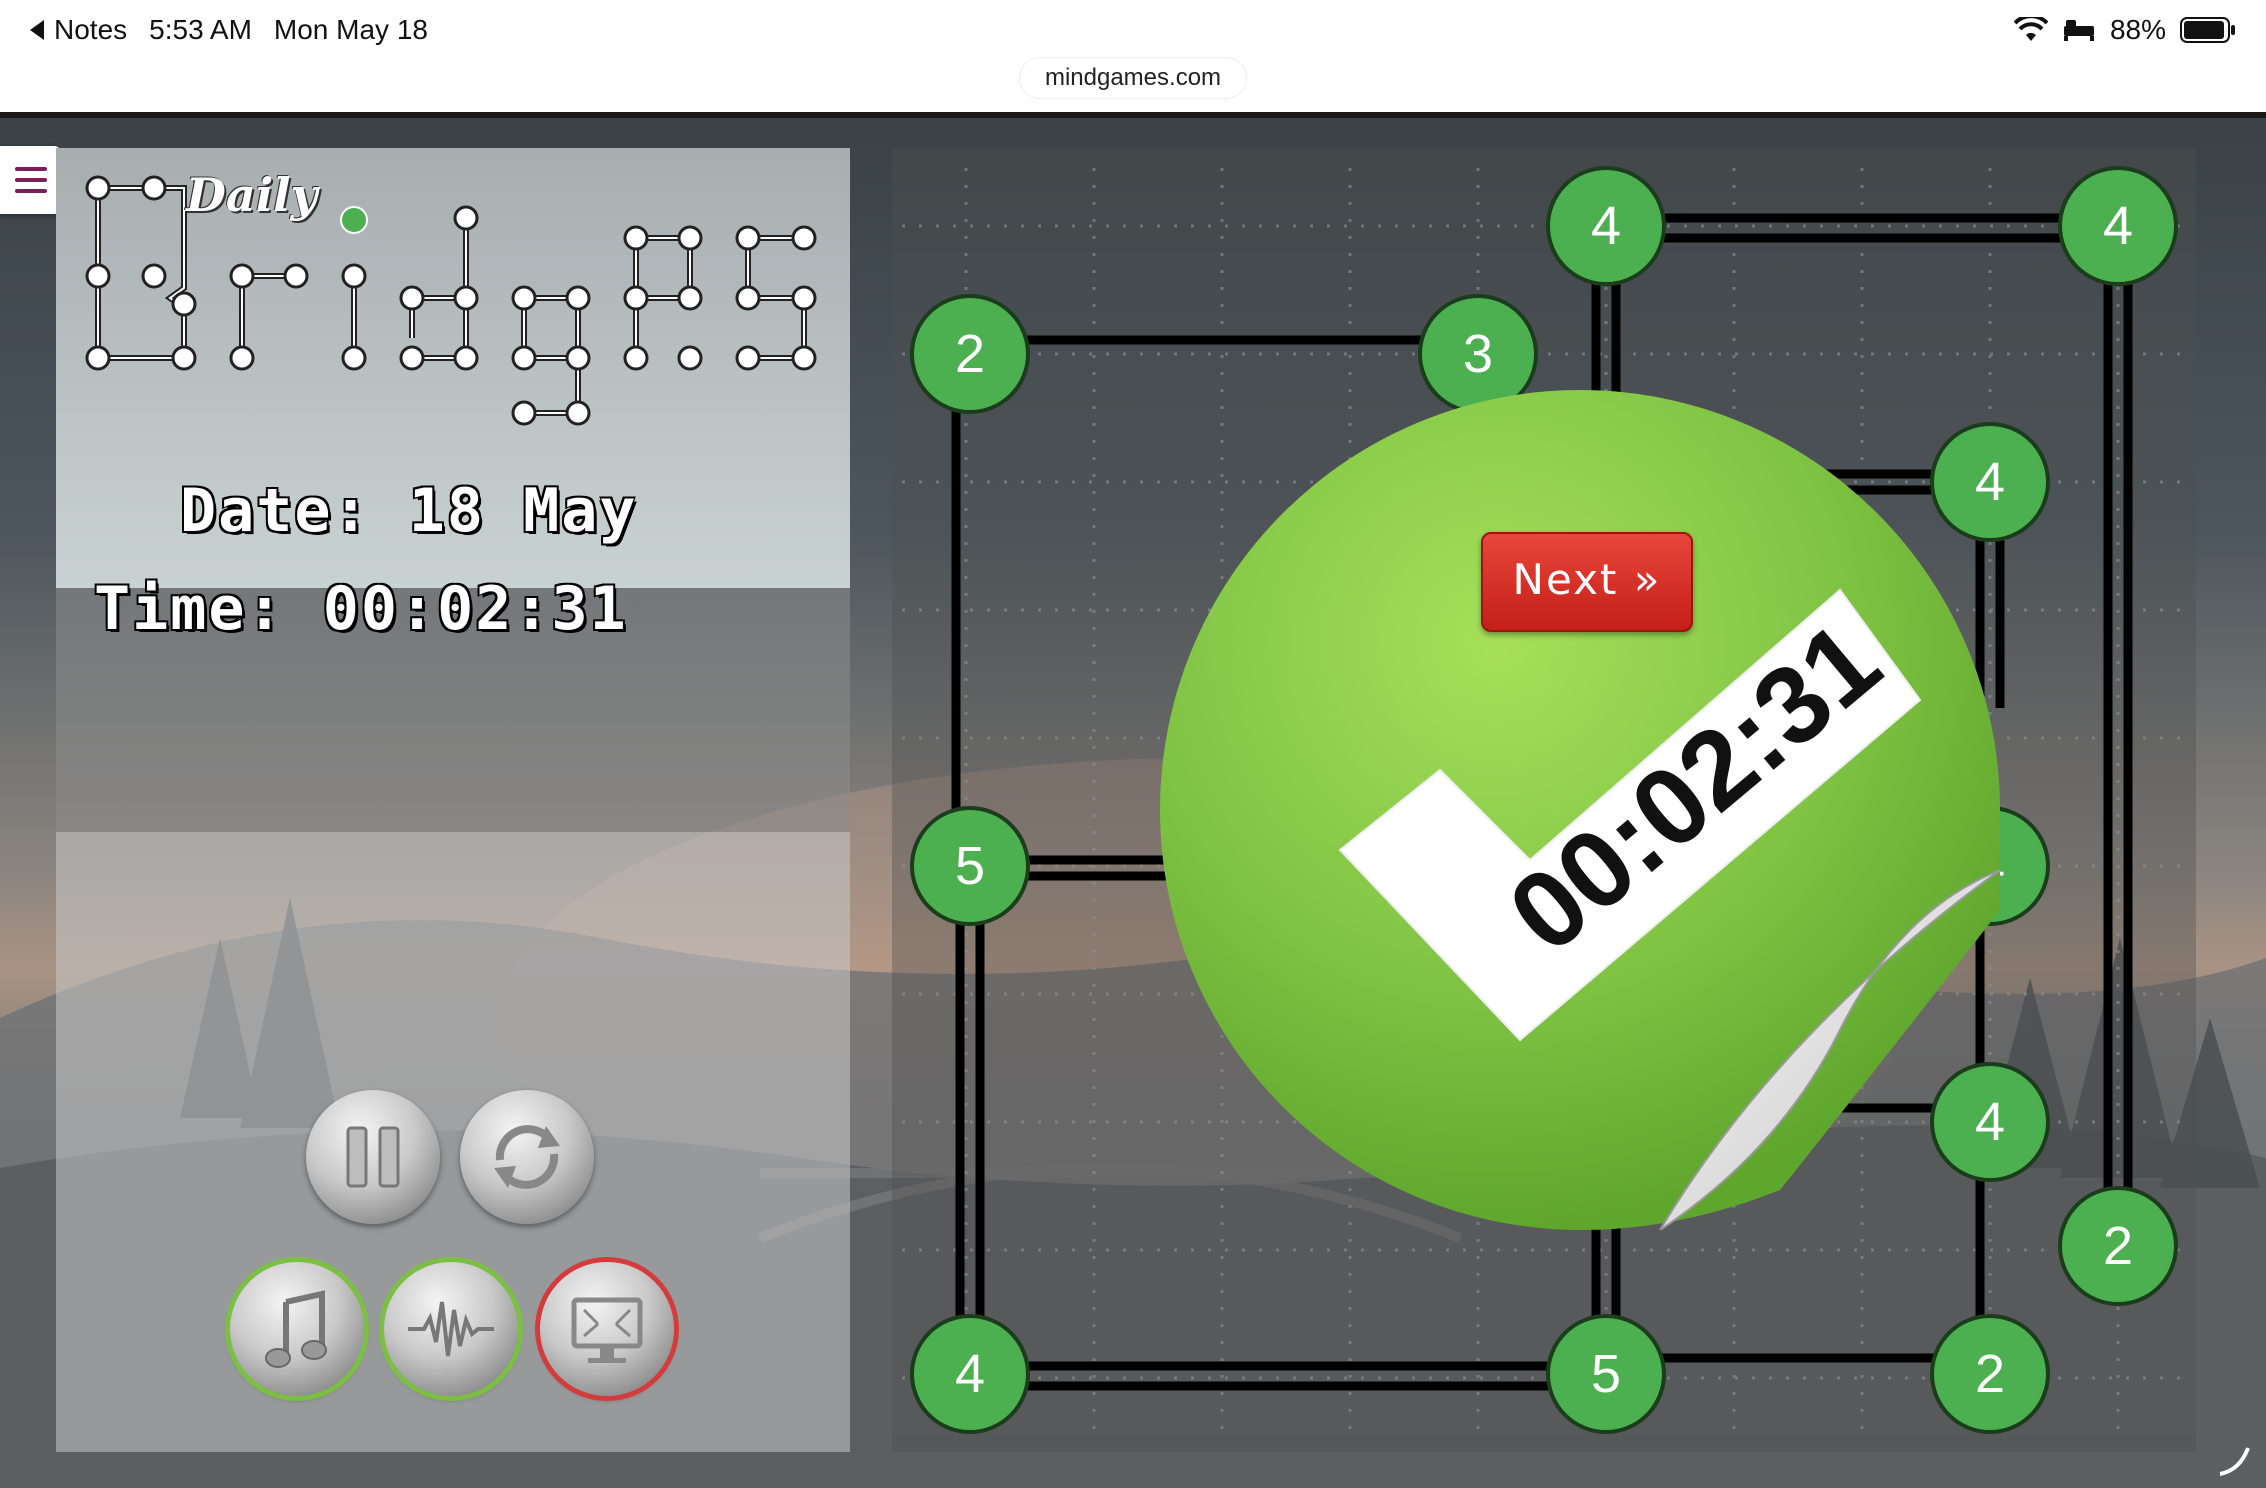  What do you see at coordinates (2207, 30) in the screenshot?
I see `battery-icon` at bounding box center [2207, 30].